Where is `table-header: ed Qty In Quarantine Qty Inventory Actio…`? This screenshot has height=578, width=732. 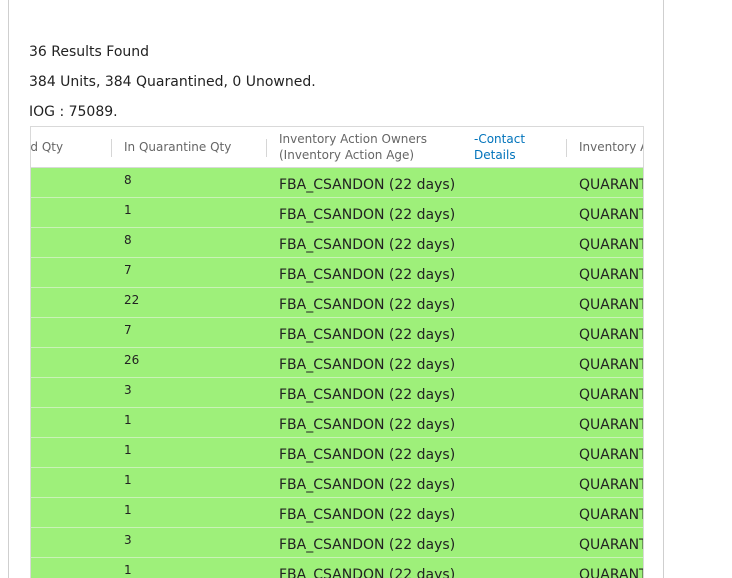 table-header: ed Qty In Quarantine Qty Inventory Actio… is located at coordinates (336, 147).